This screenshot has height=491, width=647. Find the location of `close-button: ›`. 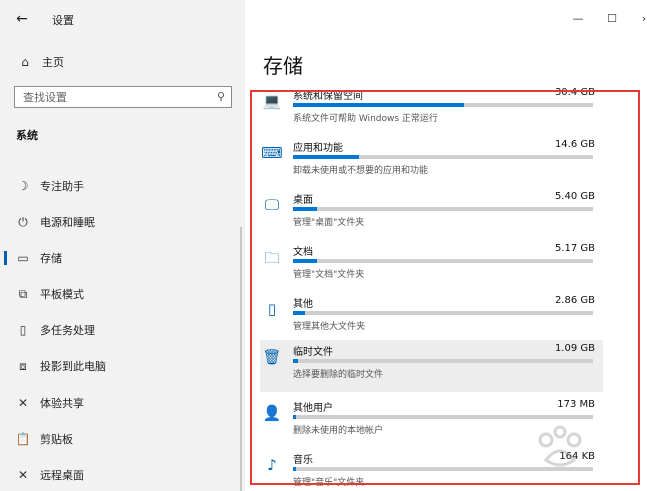

close-button: › is located at coordinates (641, 18).